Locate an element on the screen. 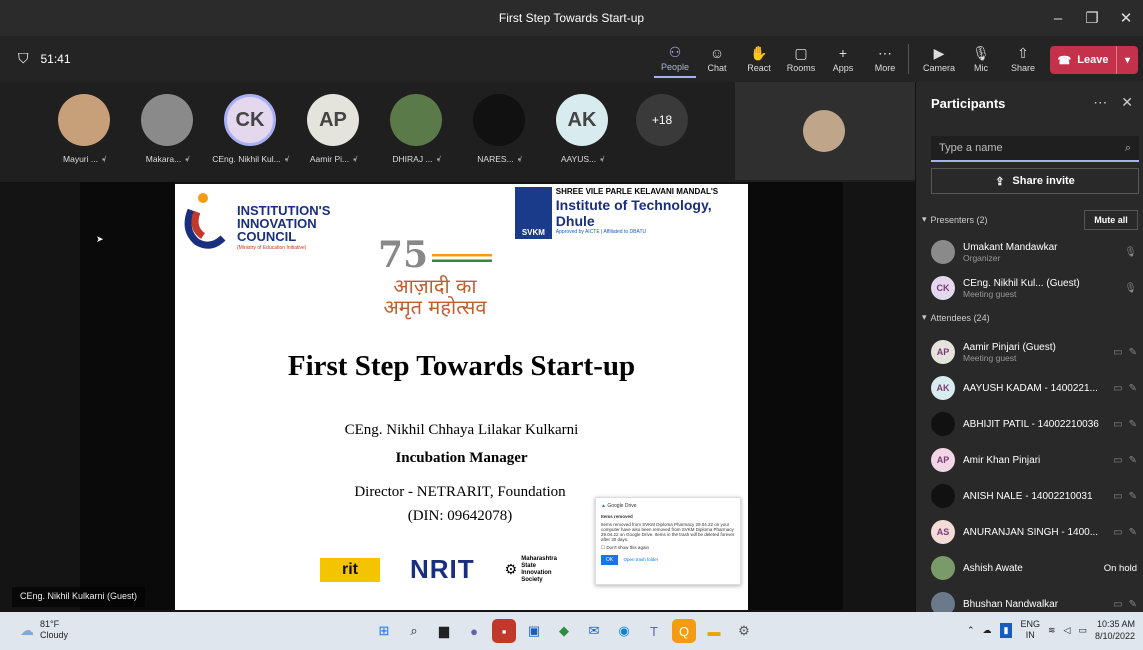  weather-temp: 81°F is located at coordinates (50, 624).